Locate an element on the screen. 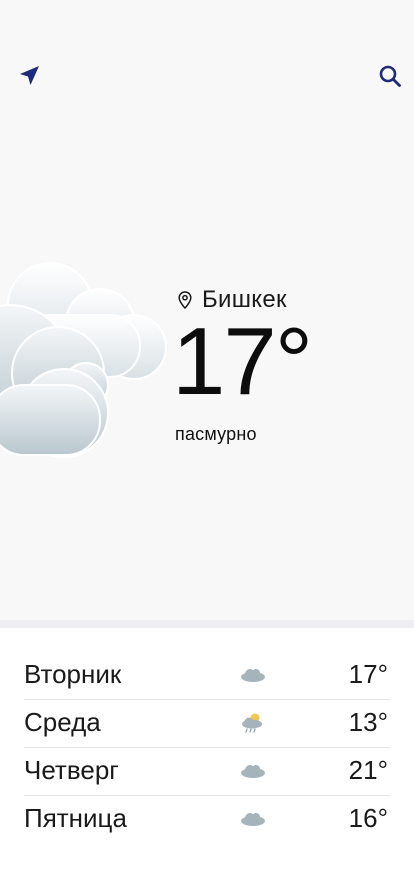 Image resolution: width=414 pixels, height=896 pixels. search-icon is located at coordinates (390, 76).